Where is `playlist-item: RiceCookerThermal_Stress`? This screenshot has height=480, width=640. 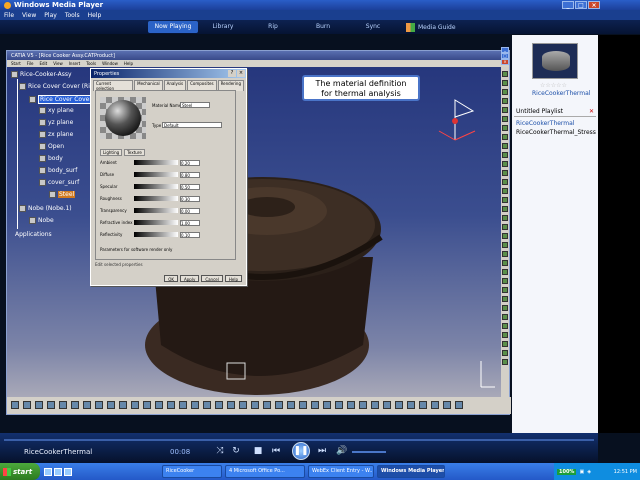 playlist-item: RiceCookerThermal_Stress is located at coordinates (556, 132).